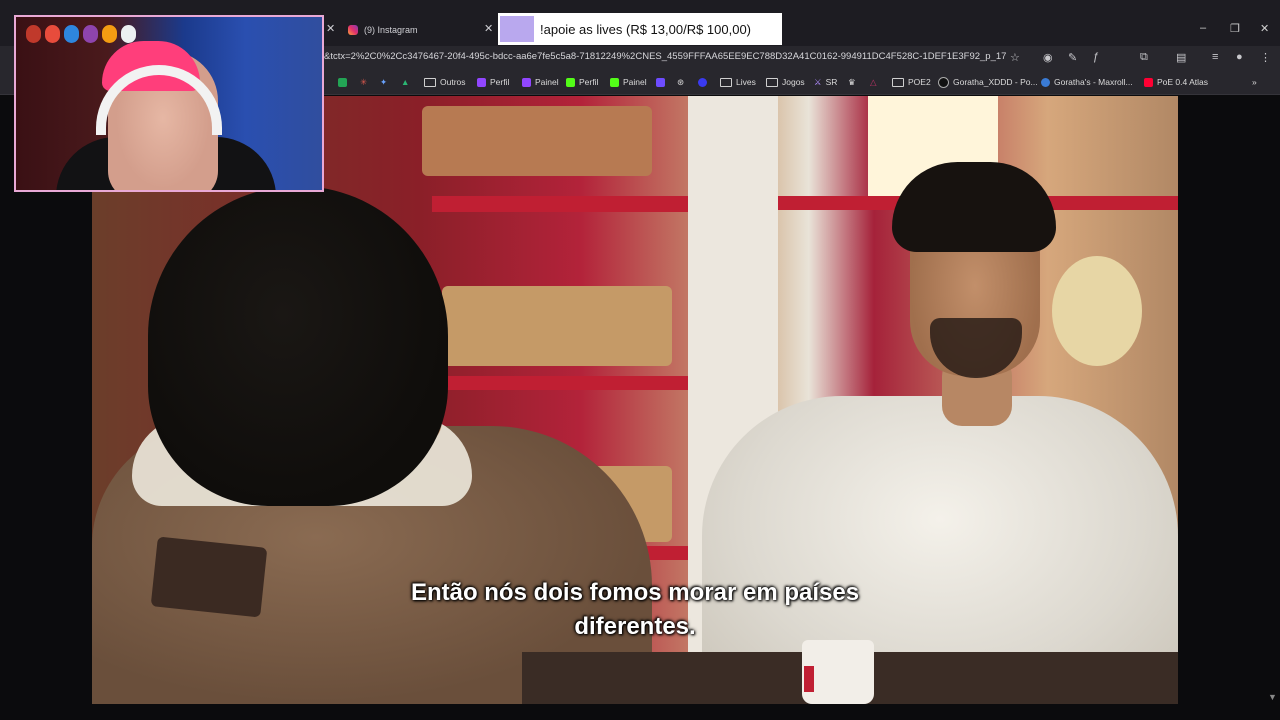  I want to click on menu-kebab-icon: ⋮, so click(1265, 57).